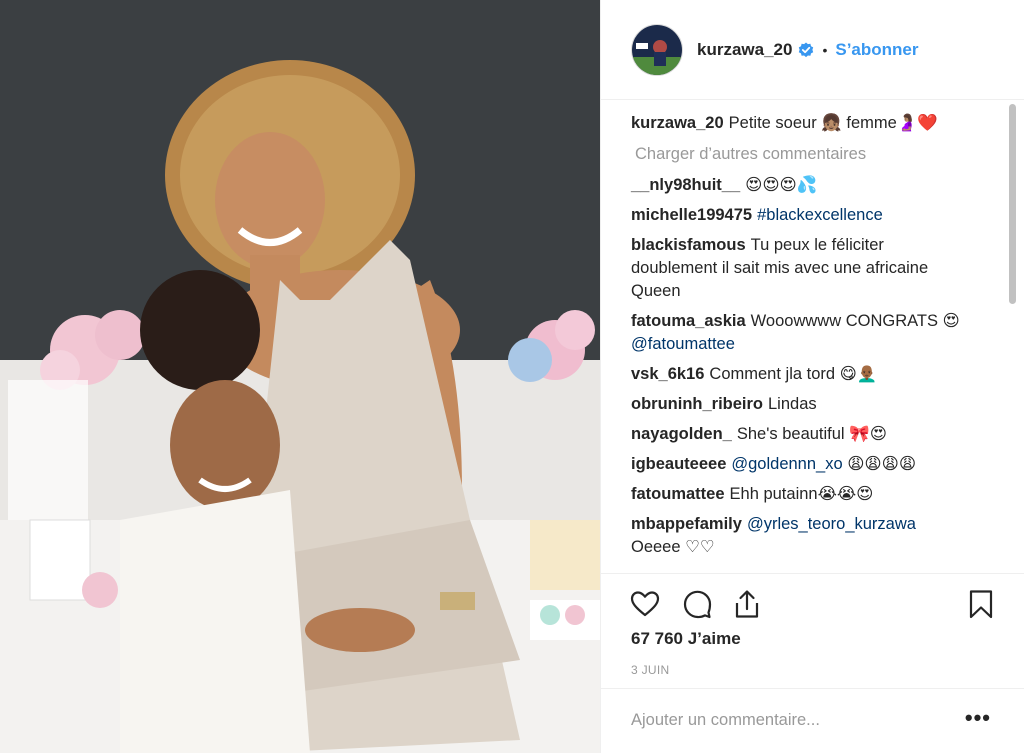 This screenshot has width=1024, height=753. I want to click on follow-button: S’abonner, so click(876, 50).